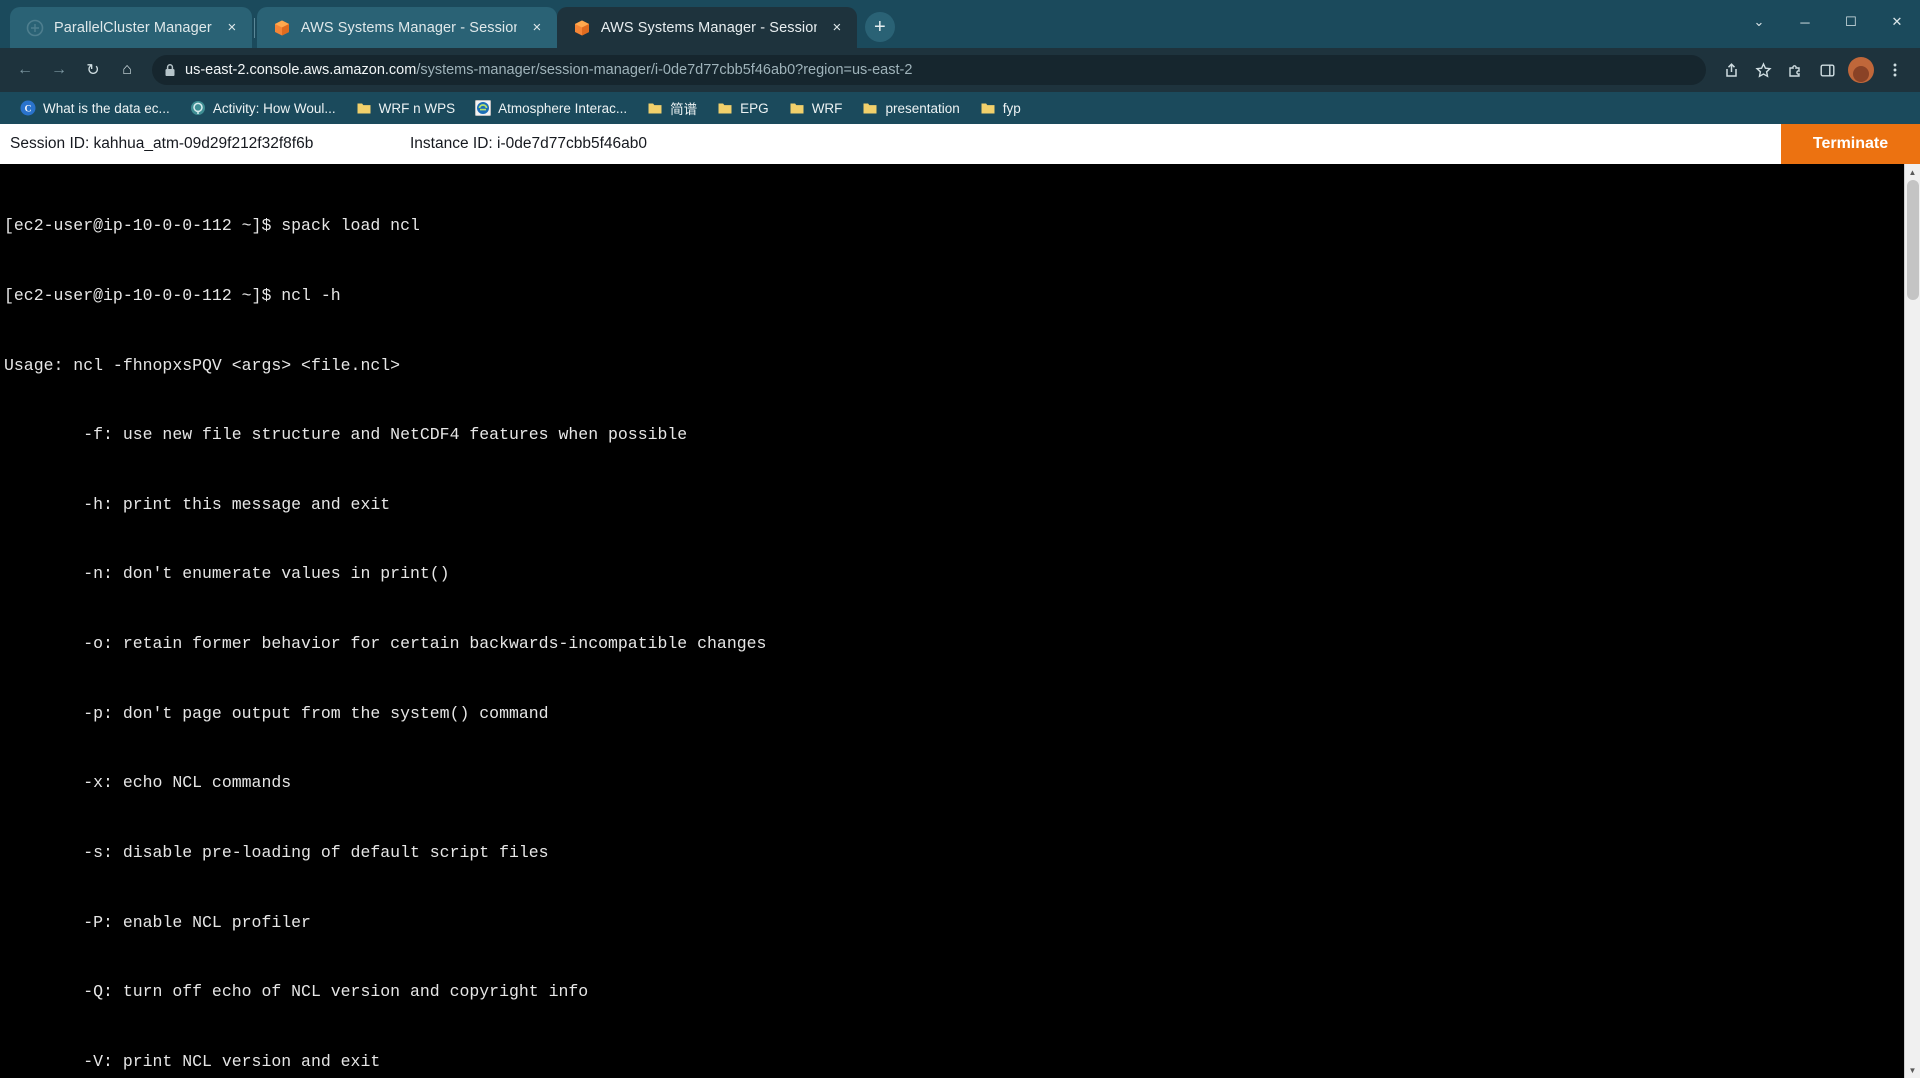 The width and height of the screenshot is (1920, 1078). Describe the element at coordinates (170, 70) in the screenshot. I see `lock-icon` at that location.